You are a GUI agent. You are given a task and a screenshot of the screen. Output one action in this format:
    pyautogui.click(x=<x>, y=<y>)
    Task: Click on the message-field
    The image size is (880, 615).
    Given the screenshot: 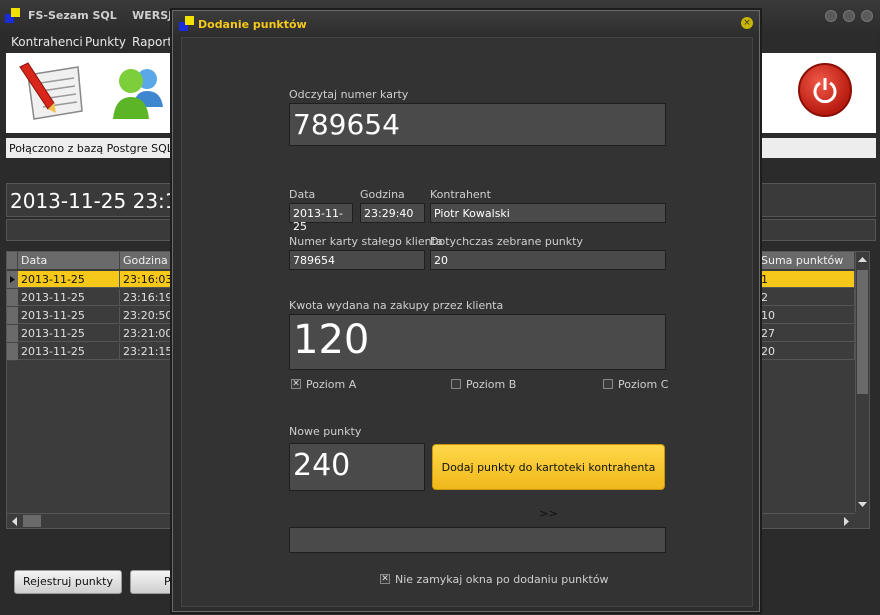 What is the action you would take?
    pyautogui.click(x=477, y=540)
    